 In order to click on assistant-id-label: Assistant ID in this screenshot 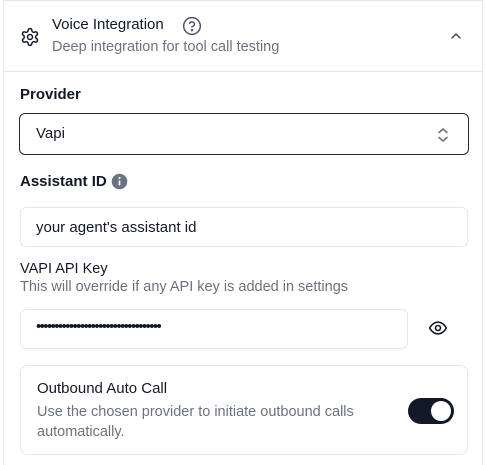, I will do `click(63, 181)`.